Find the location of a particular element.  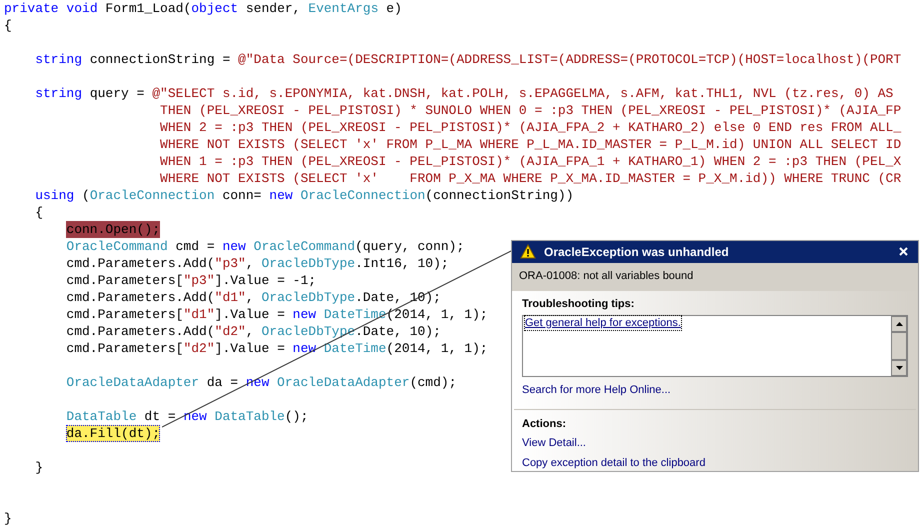

close-icon is located at coordinates (903, 251).